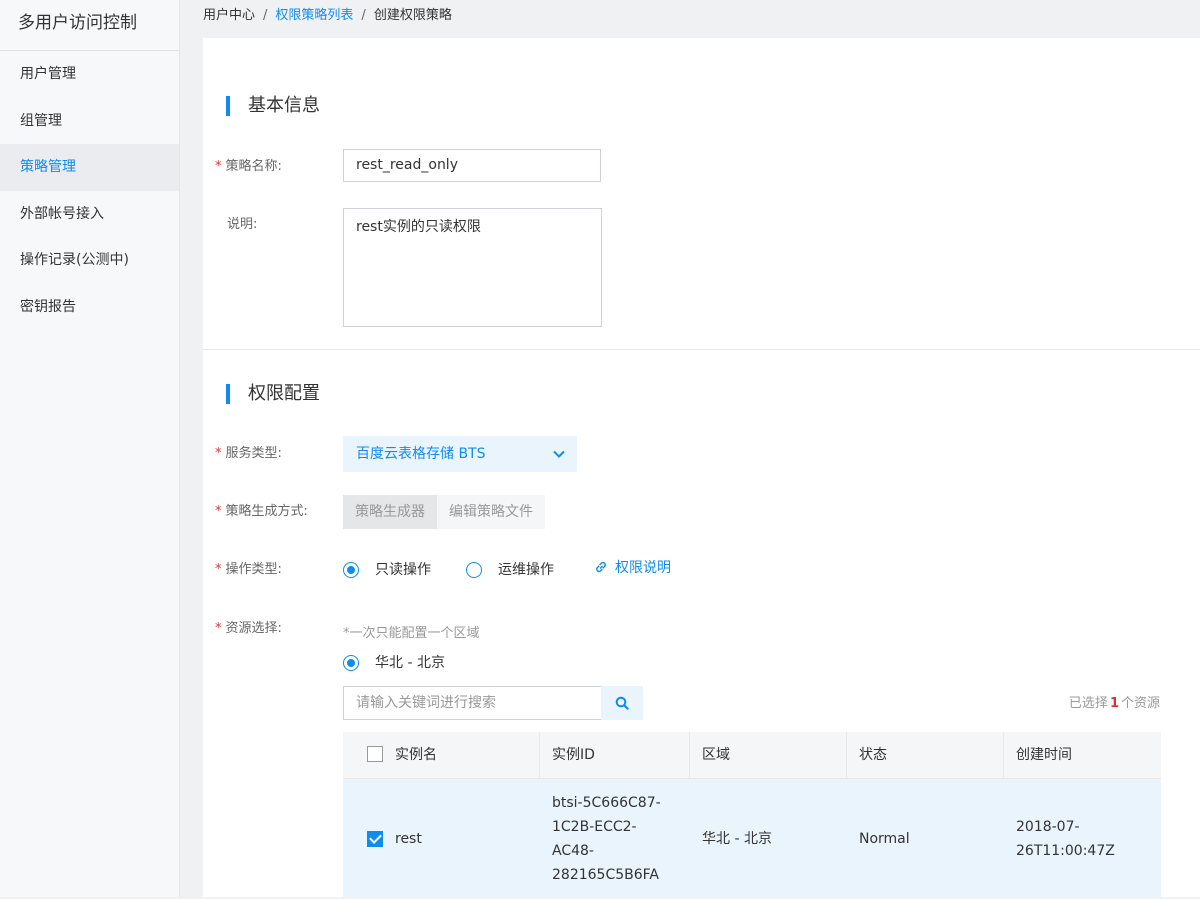 This screenshot has width=1200, height=899. Describe the element at coordinates (1065, 839) in the screenshot. I see `cell-created-time: 2018-07- 26T11:00:47Z` at that location.